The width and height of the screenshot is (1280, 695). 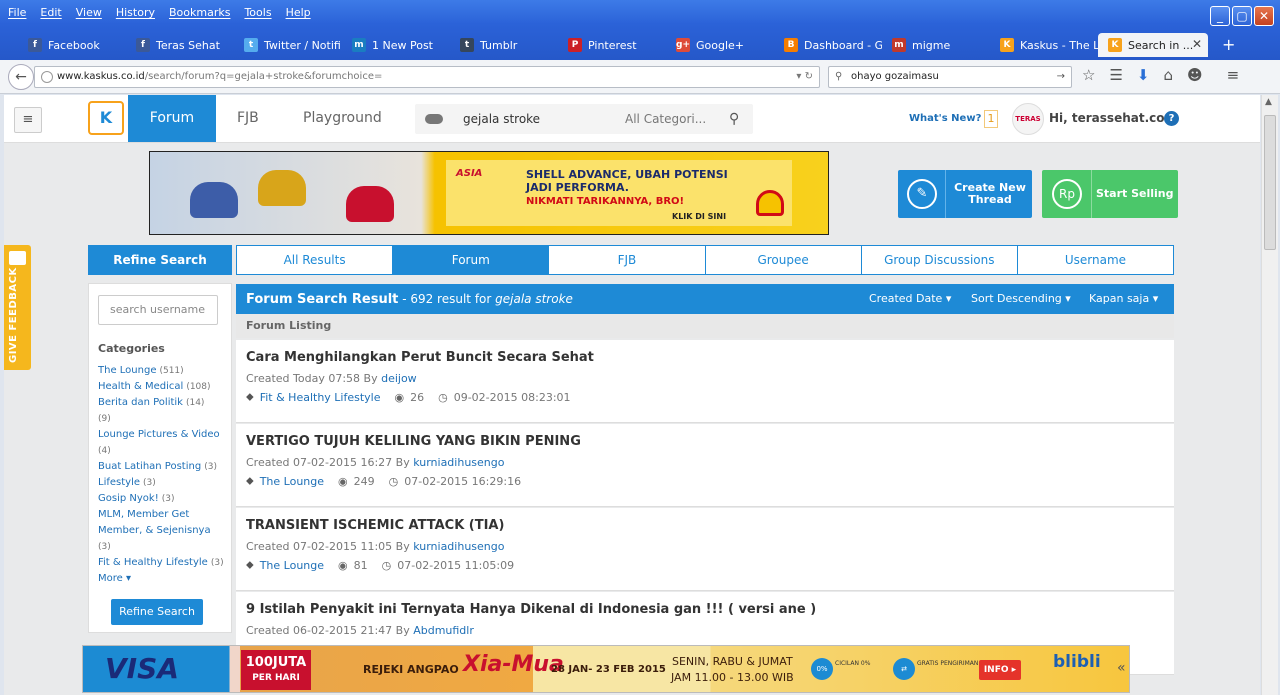 I want to click on globe-icon, so click(x=47, y=77).